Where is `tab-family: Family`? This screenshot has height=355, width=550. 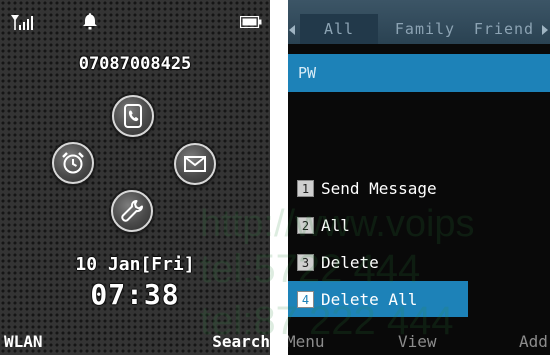 tab-family: Family is located at coordinates (425, 29).